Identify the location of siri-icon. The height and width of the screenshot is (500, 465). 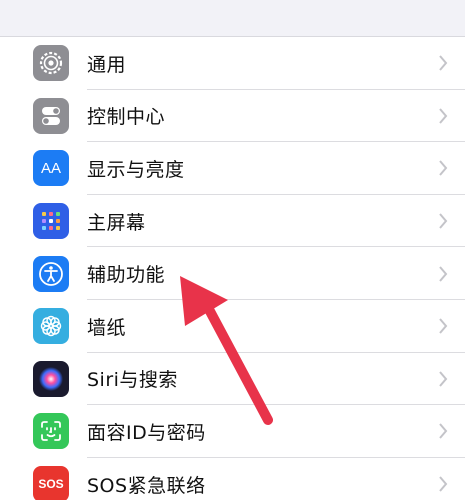
(51, 378).